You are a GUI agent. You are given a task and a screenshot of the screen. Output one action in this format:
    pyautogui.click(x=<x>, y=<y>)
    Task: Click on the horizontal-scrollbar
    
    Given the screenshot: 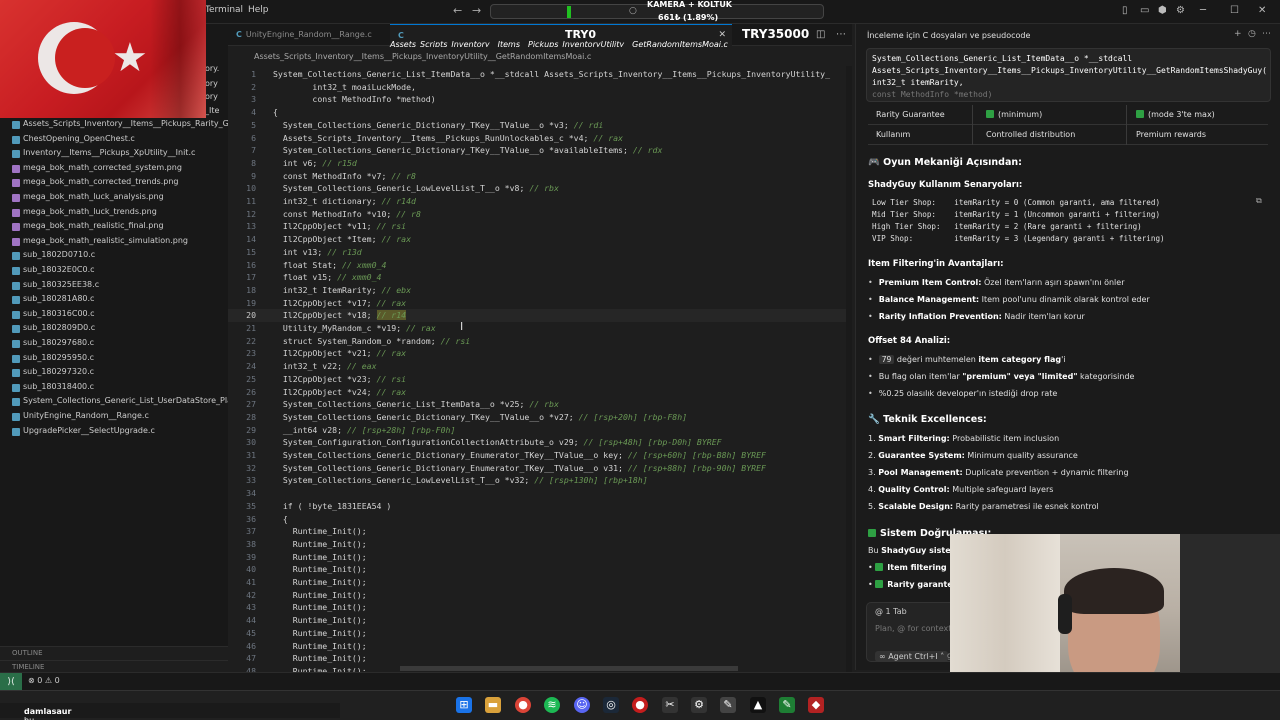 What is the action you would take?
    pyautogui.click(x=569, y=668)
    